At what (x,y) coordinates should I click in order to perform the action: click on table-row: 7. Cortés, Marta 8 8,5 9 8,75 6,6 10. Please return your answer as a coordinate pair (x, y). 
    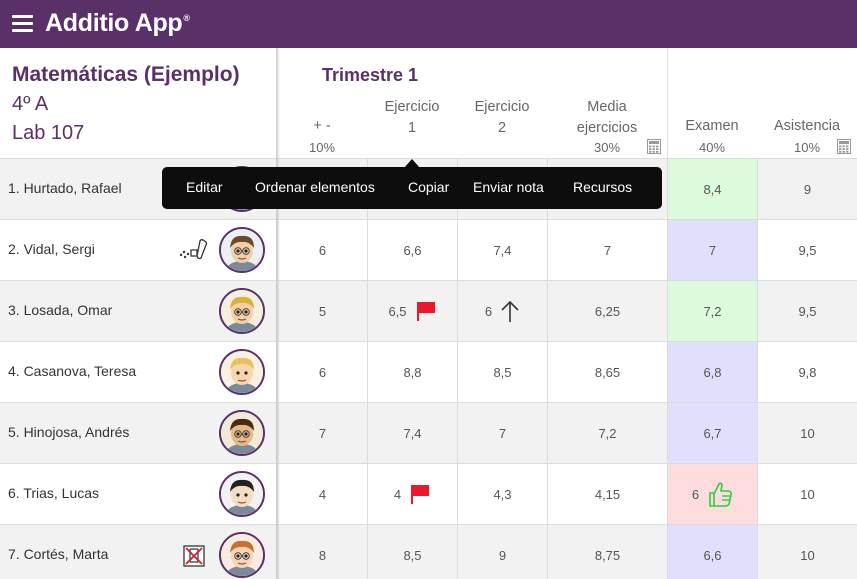
    Looking at the image, I should click on (428, 551).